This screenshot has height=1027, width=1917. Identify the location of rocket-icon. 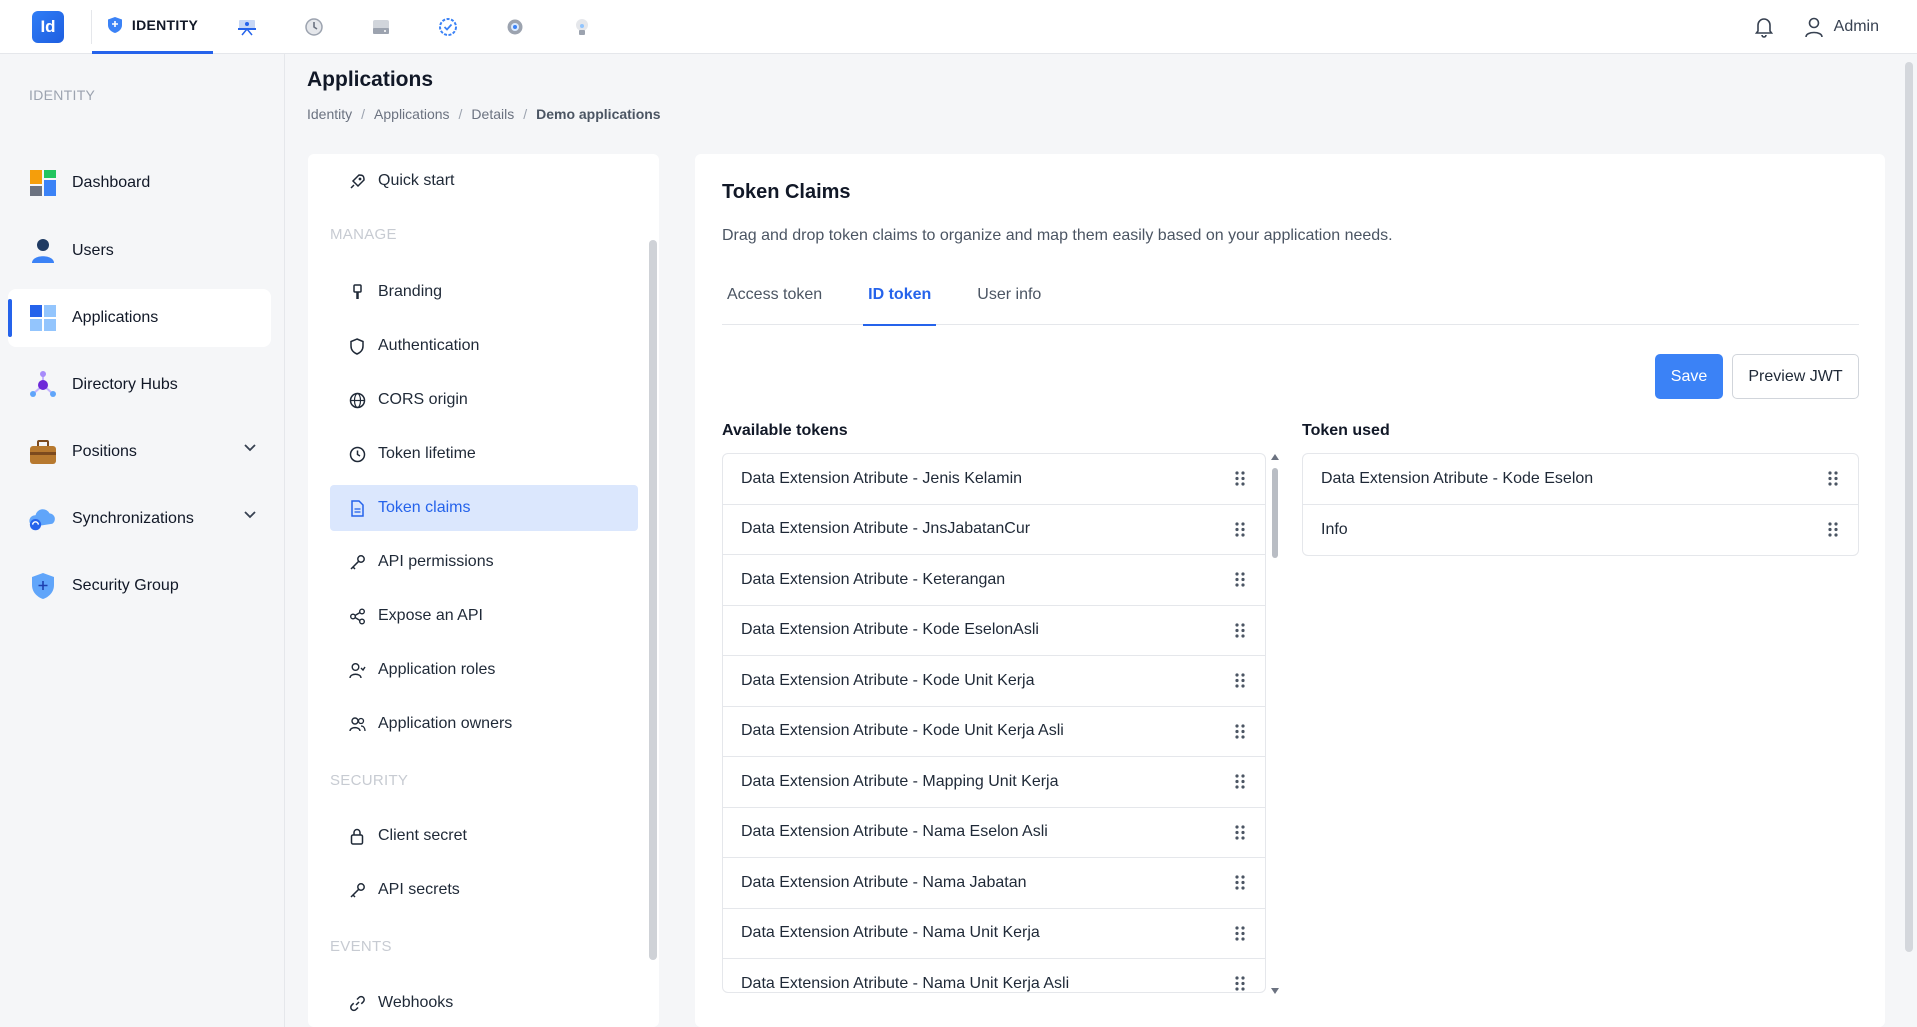
(357, 181).